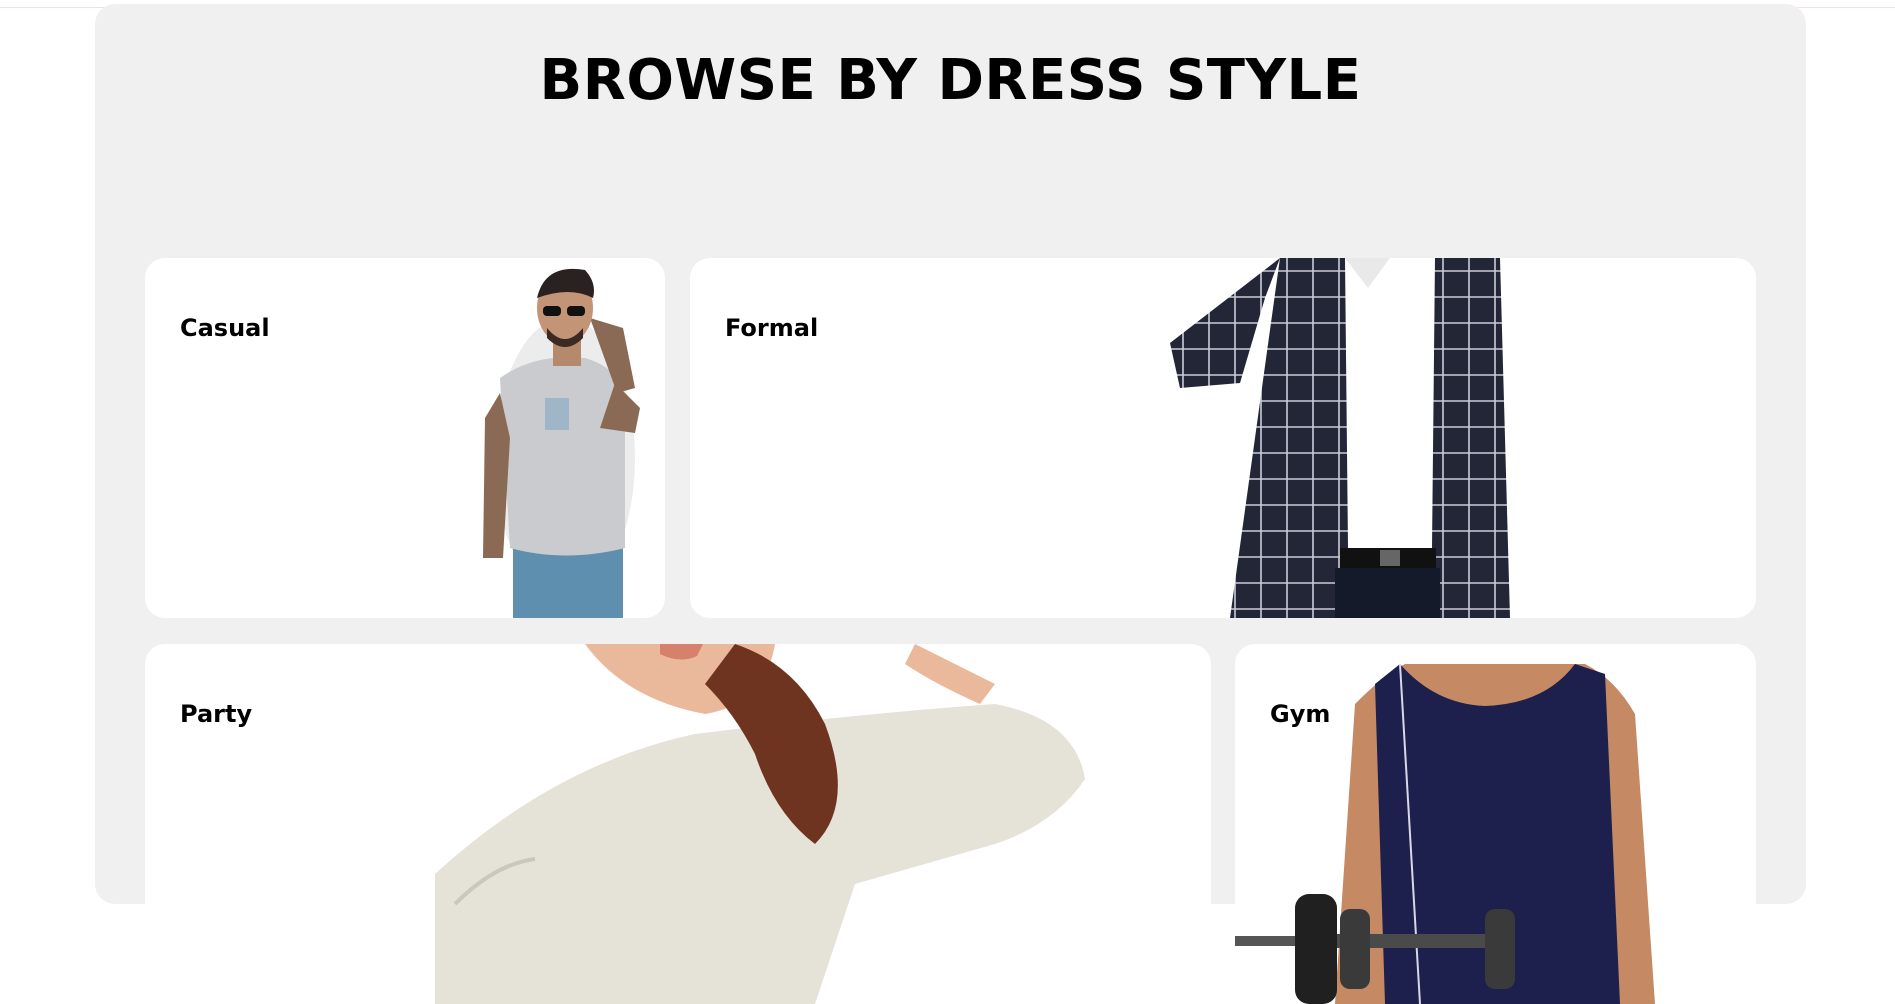  I want to click on formal-model-image, so click(1383, 438).